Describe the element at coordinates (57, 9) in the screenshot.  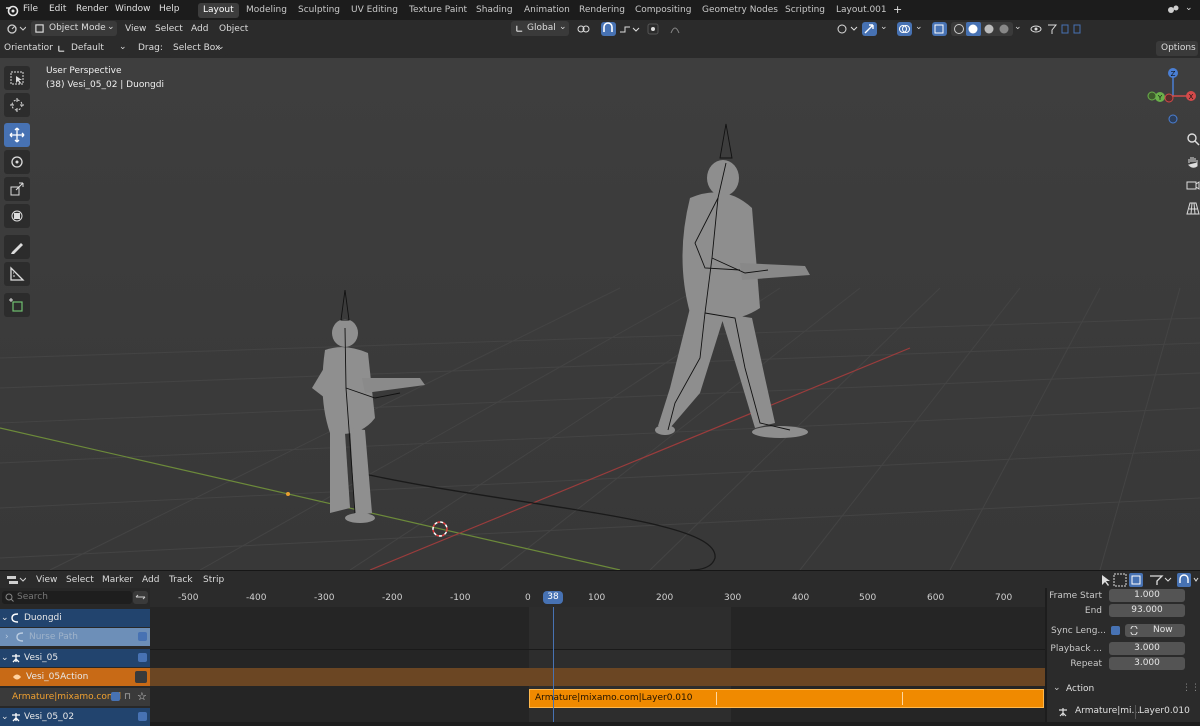
I see `menu-edit: Edit` at that location.